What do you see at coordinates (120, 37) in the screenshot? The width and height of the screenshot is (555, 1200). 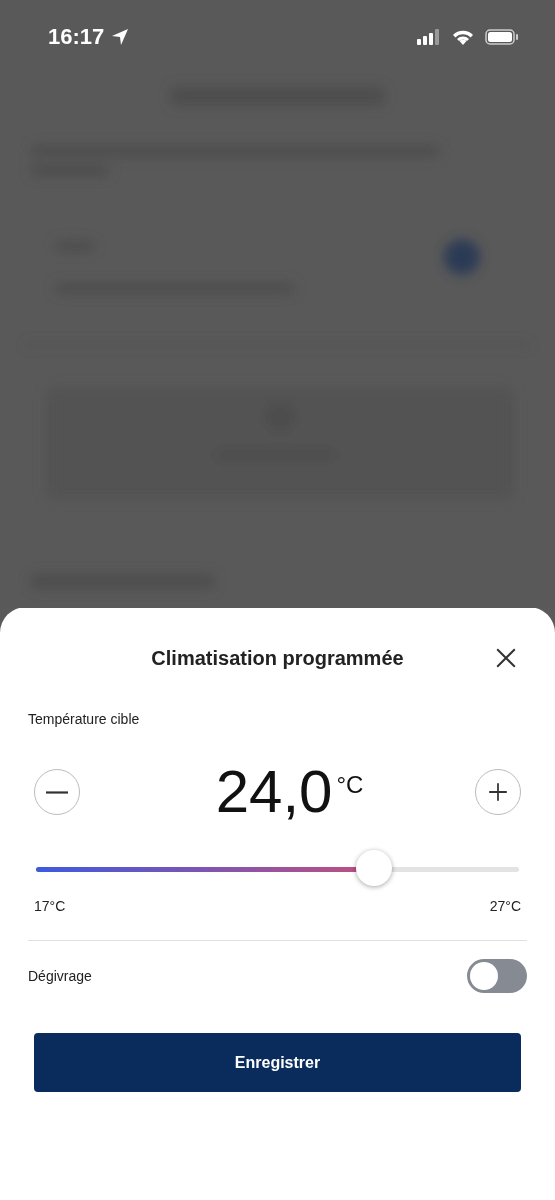 I see `location-arrow-icon` at bounding box center [120, 37].